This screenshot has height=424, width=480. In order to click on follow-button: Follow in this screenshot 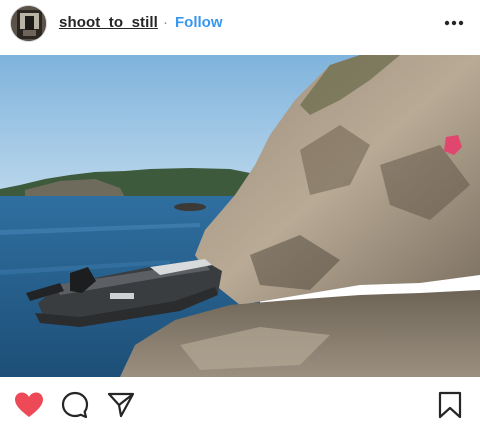, I will do `click(199, 22)`.